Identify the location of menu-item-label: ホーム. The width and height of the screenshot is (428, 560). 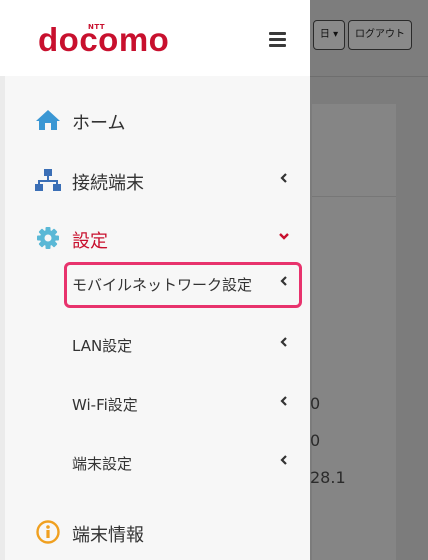
(99, 123).